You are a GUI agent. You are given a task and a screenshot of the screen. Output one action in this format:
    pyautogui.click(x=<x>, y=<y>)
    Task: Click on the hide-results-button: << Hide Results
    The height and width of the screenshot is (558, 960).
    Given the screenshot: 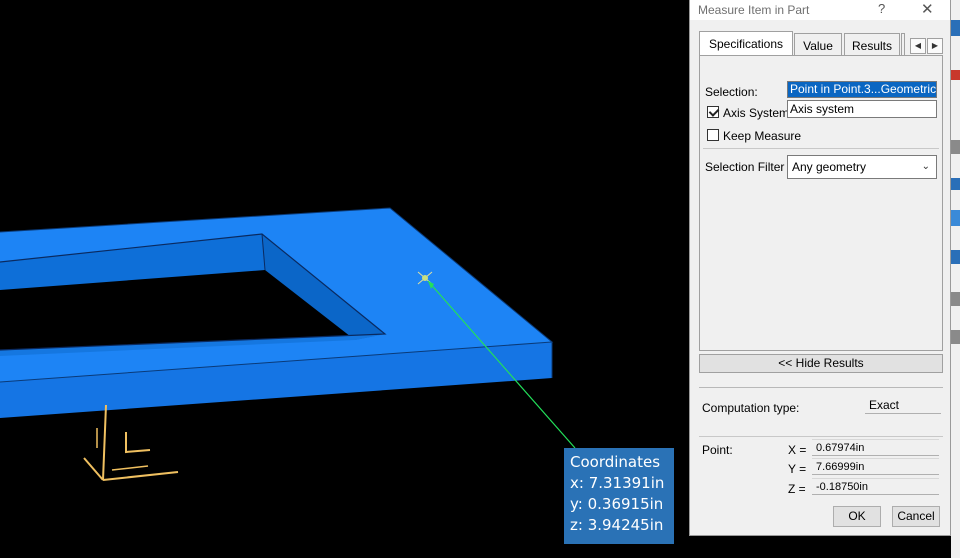 What is the action you would take?
    pyautogui.click(x=821, y=363)
    